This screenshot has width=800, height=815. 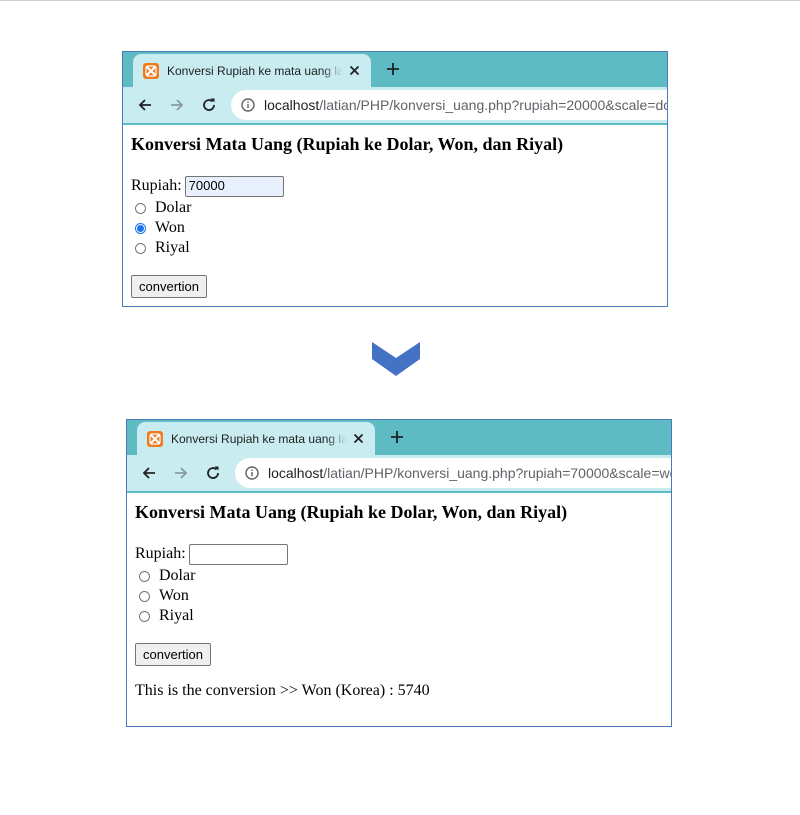 I want to click on rupiah-row: Rupiah:, so click(x=399, y=554).